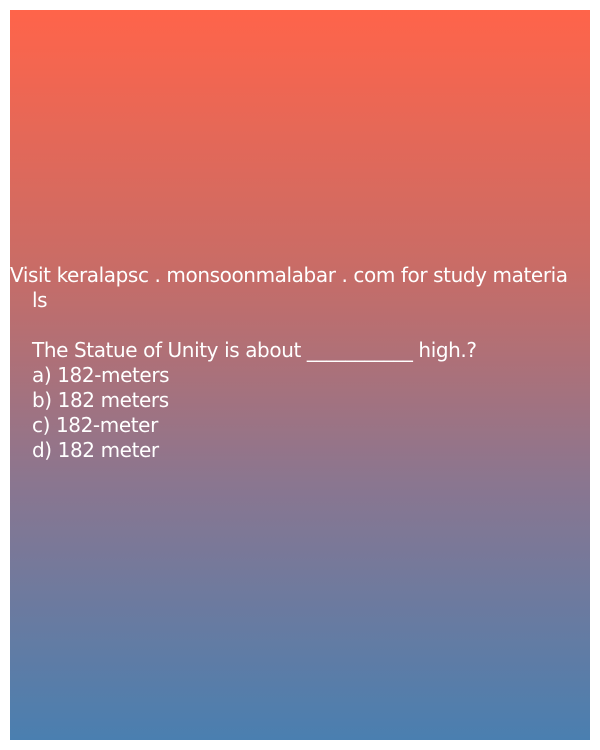  What do you see at coordinates (101, 375) in the screenshot?
I see `option-a: a) 182-meters` at bounding box center [101, 375].